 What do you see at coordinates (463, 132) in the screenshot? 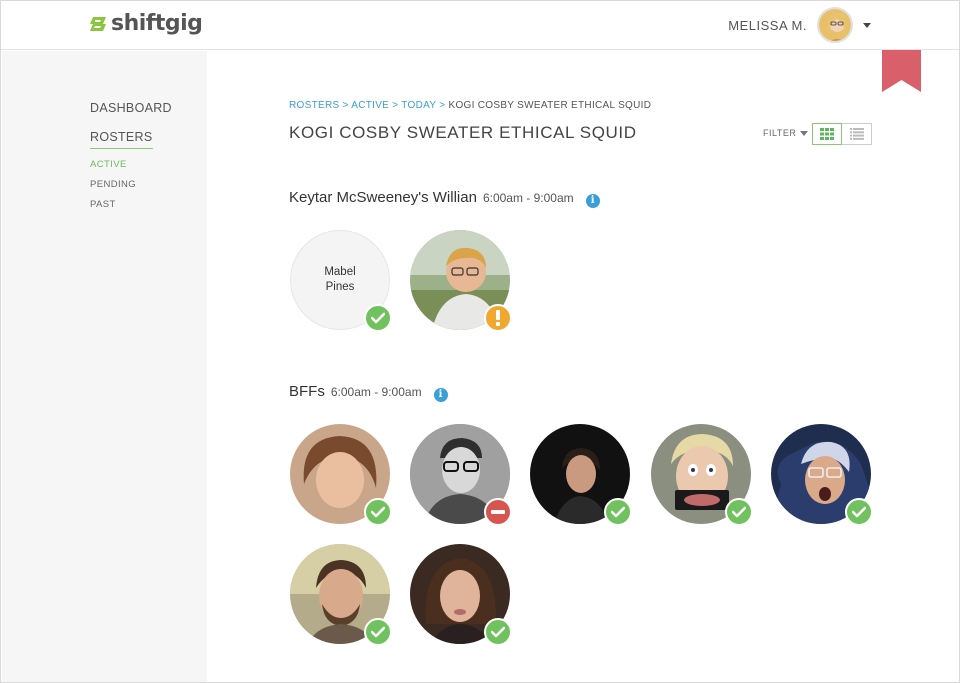
I see `page-title: KOGI COSBY SWEATER ETHICAL SQUID` at bounding box center [463, 132].